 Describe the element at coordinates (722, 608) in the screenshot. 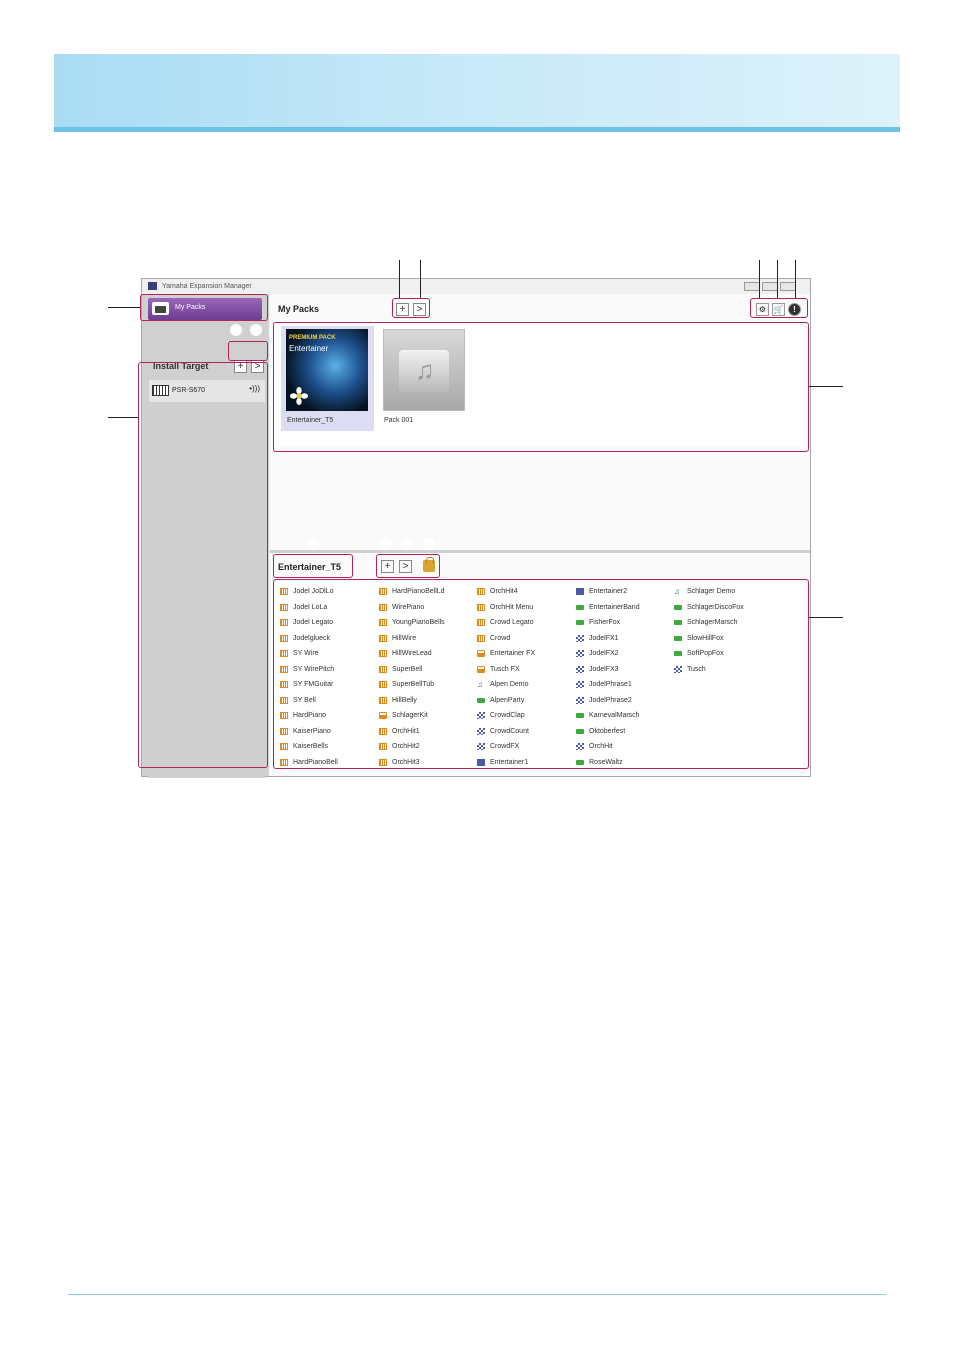

I see `content-item: SchlagerDiscoFox` at that location.